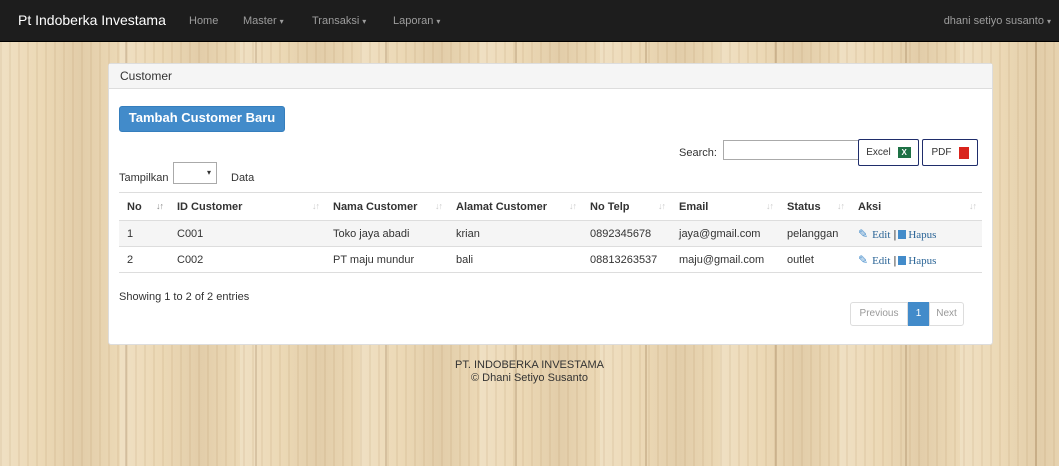 The width and height of the screenshot is (1059, 466). Describe the element at coordinates (144, 178) in the screenshot. I see `length-label: Tampilkan` at that location.